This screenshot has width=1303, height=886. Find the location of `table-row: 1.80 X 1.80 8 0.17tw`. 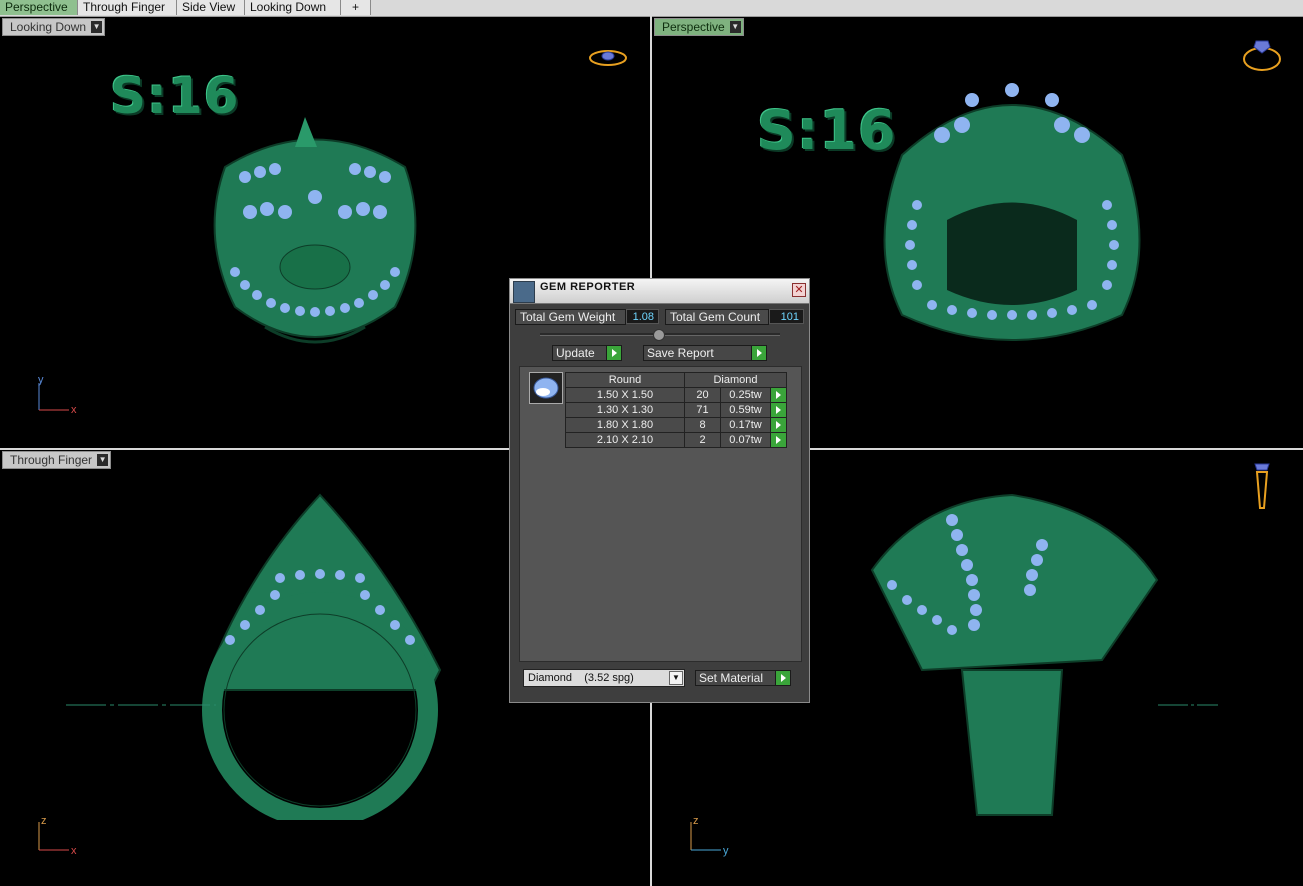

table-row: 1.80 X 1.80 8 0.17tw is located at coordinates (676, 425).